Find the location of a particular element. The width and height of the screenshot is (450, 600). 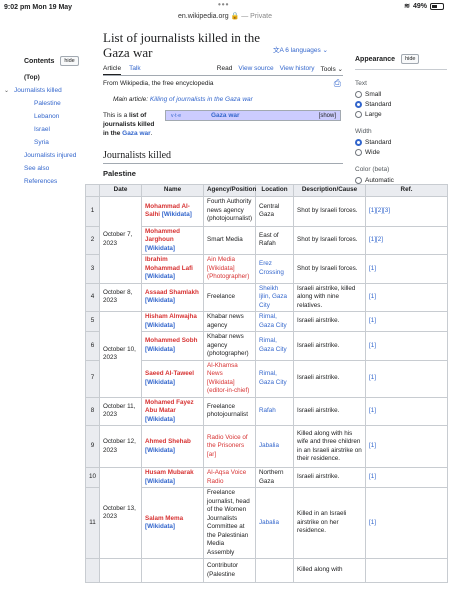

agency-cell: Radio Voice of the Prisoners [ar] is located at coordinates (229, 446).